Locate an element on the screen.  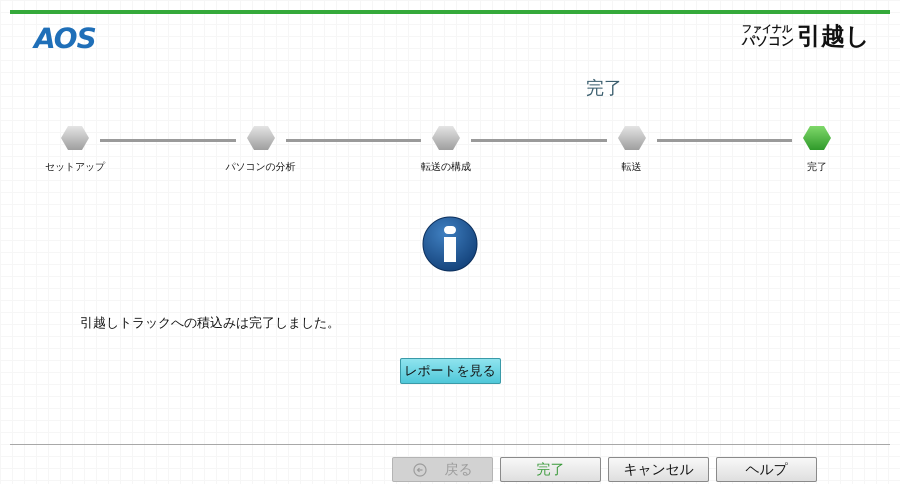
footer-button: ヘルプ is located at coordinates (766, 469).